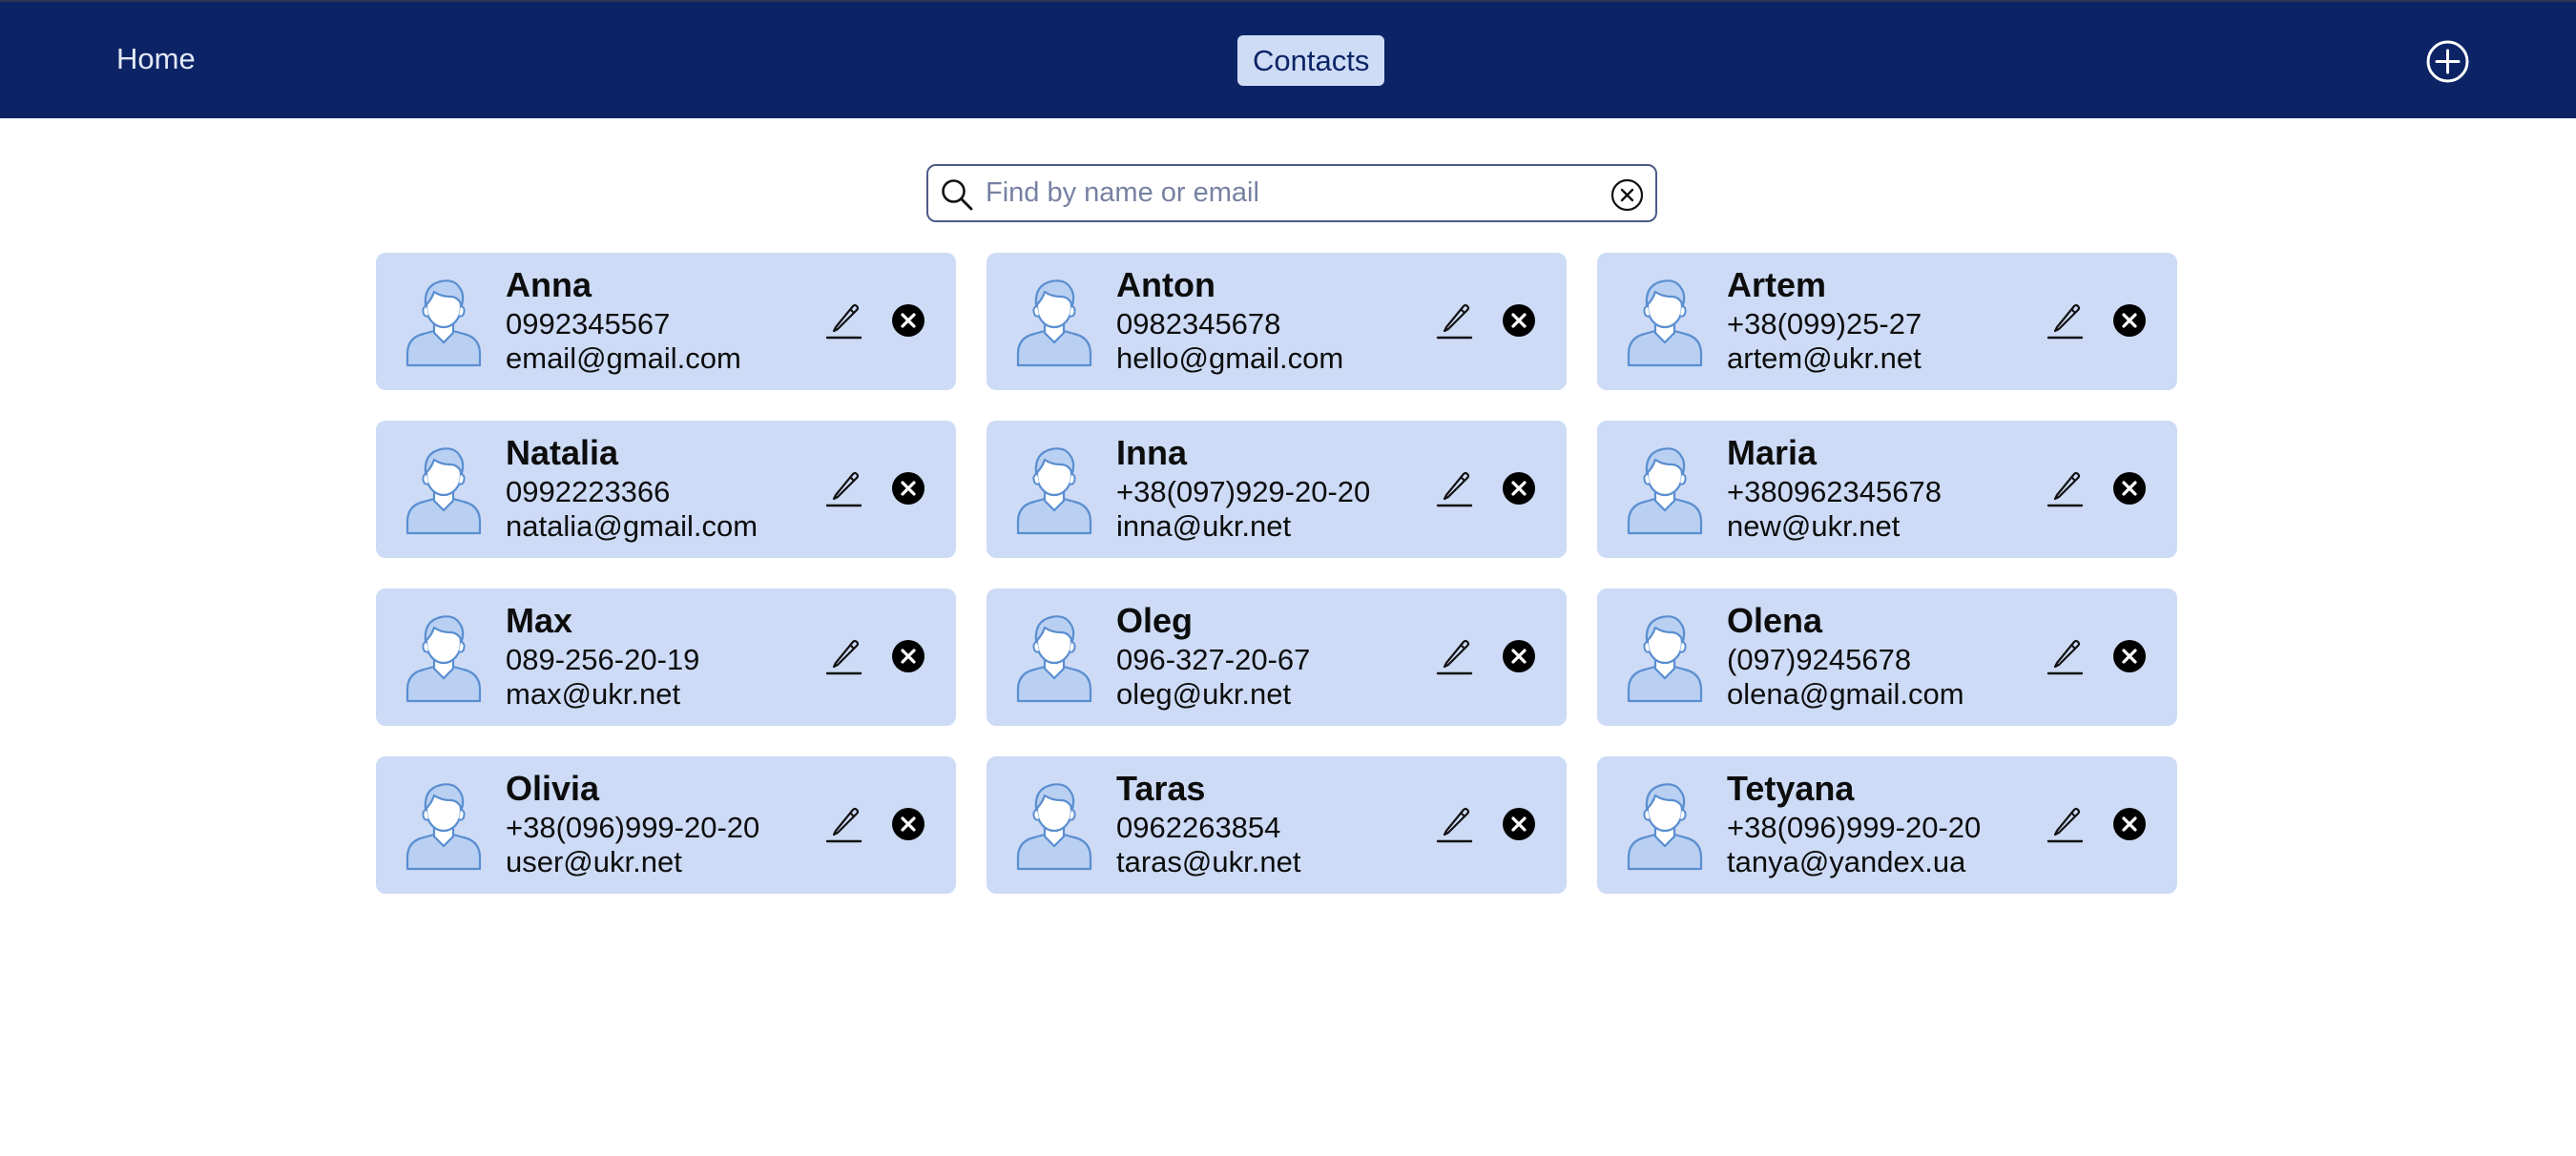 The image size is (2576, 1156). What do you see at coordinates (588, 492) in the screenshot?
I see `contact-phone: 0992223366` at bounding box center [588, 492].